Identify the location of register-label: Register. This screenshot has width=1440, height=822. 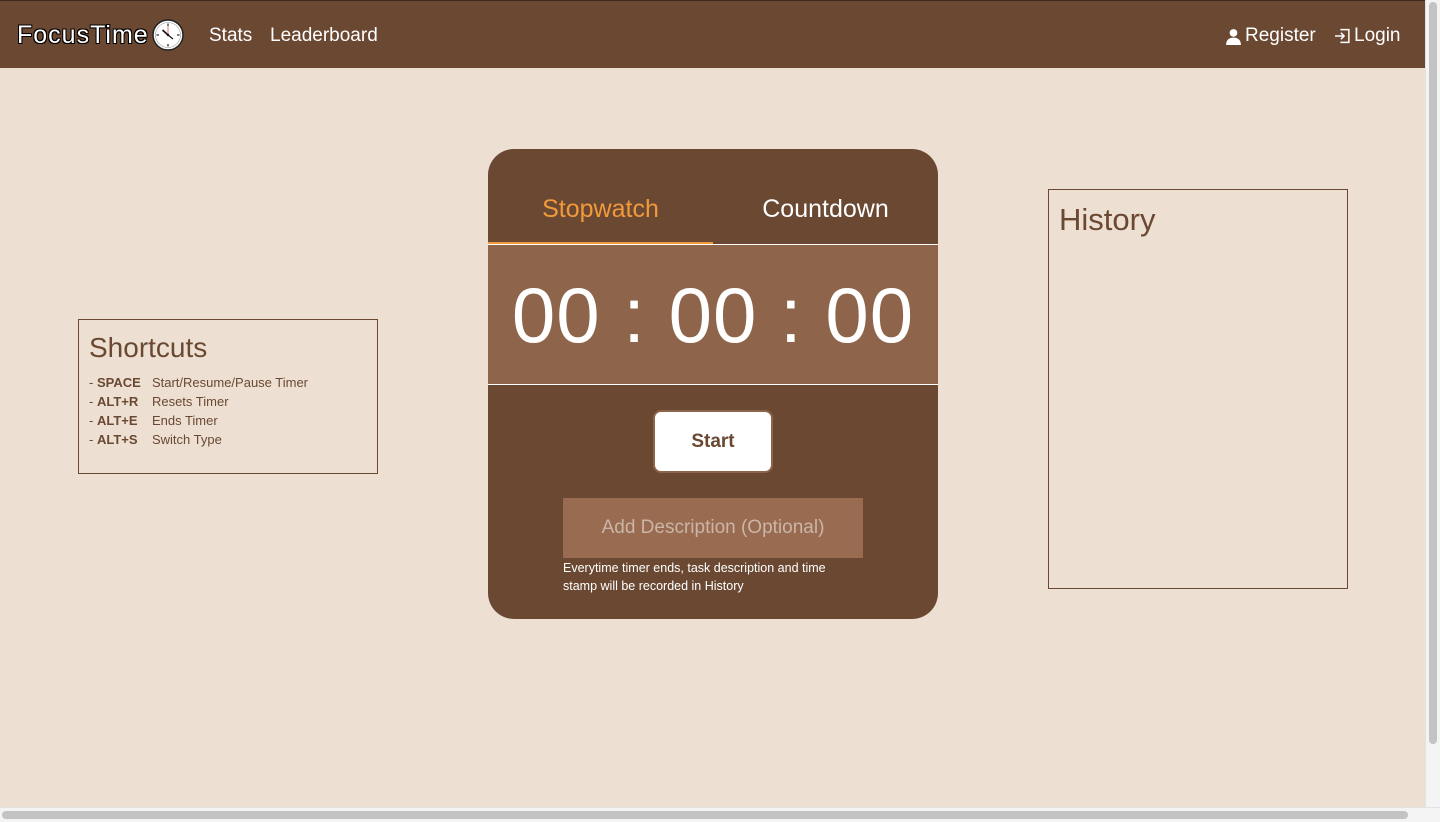
(1280, 35).